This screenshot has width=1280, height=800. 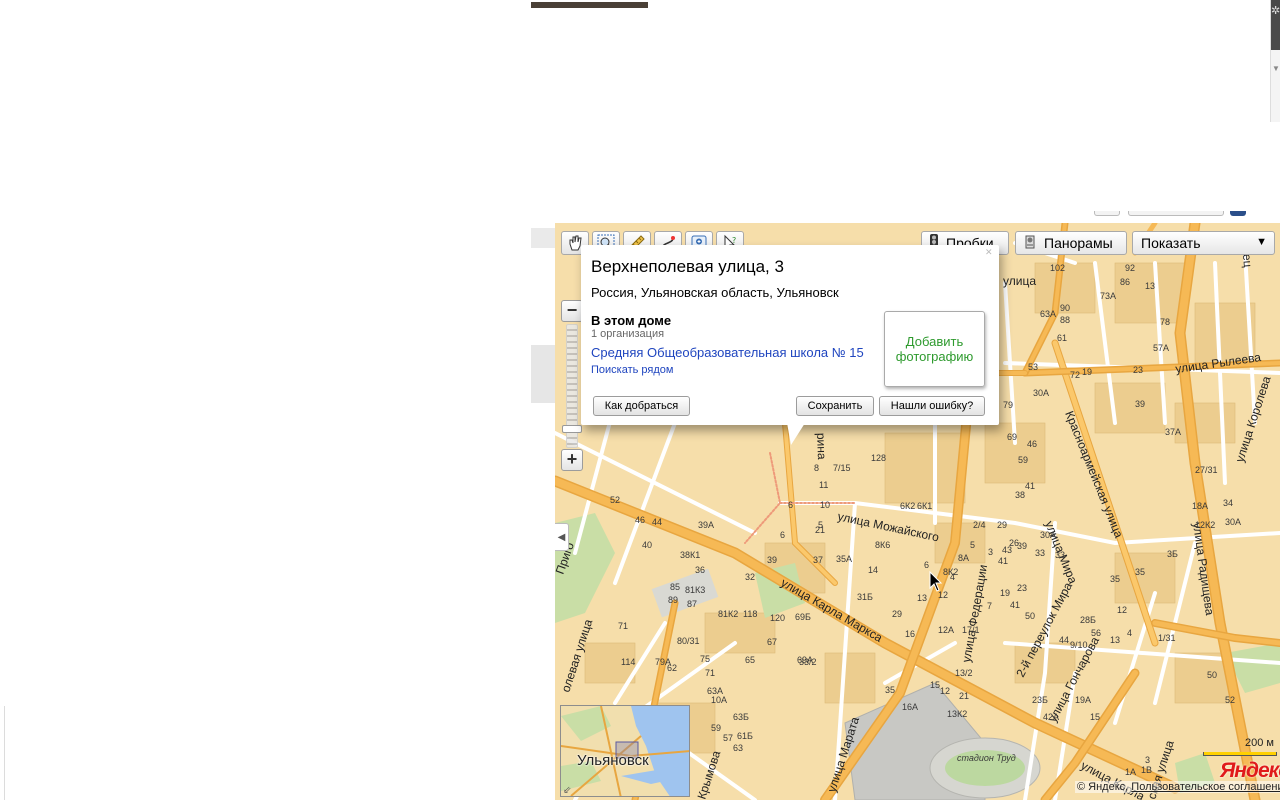 I want to click on copyright-text: © Яндекс, so click(x=1101, y=787).